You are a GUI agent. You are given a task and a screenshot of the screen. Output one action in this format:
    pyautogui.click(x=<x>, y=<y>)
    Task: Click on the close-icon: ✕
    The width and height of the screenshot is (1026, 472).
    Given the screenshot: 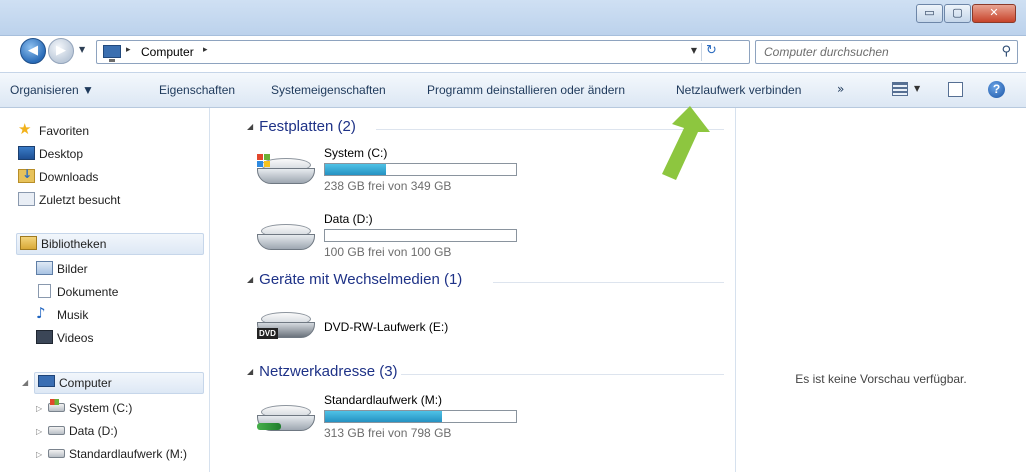 What is the action you would take?
    pyautogui.click(x=994, y=12)
    